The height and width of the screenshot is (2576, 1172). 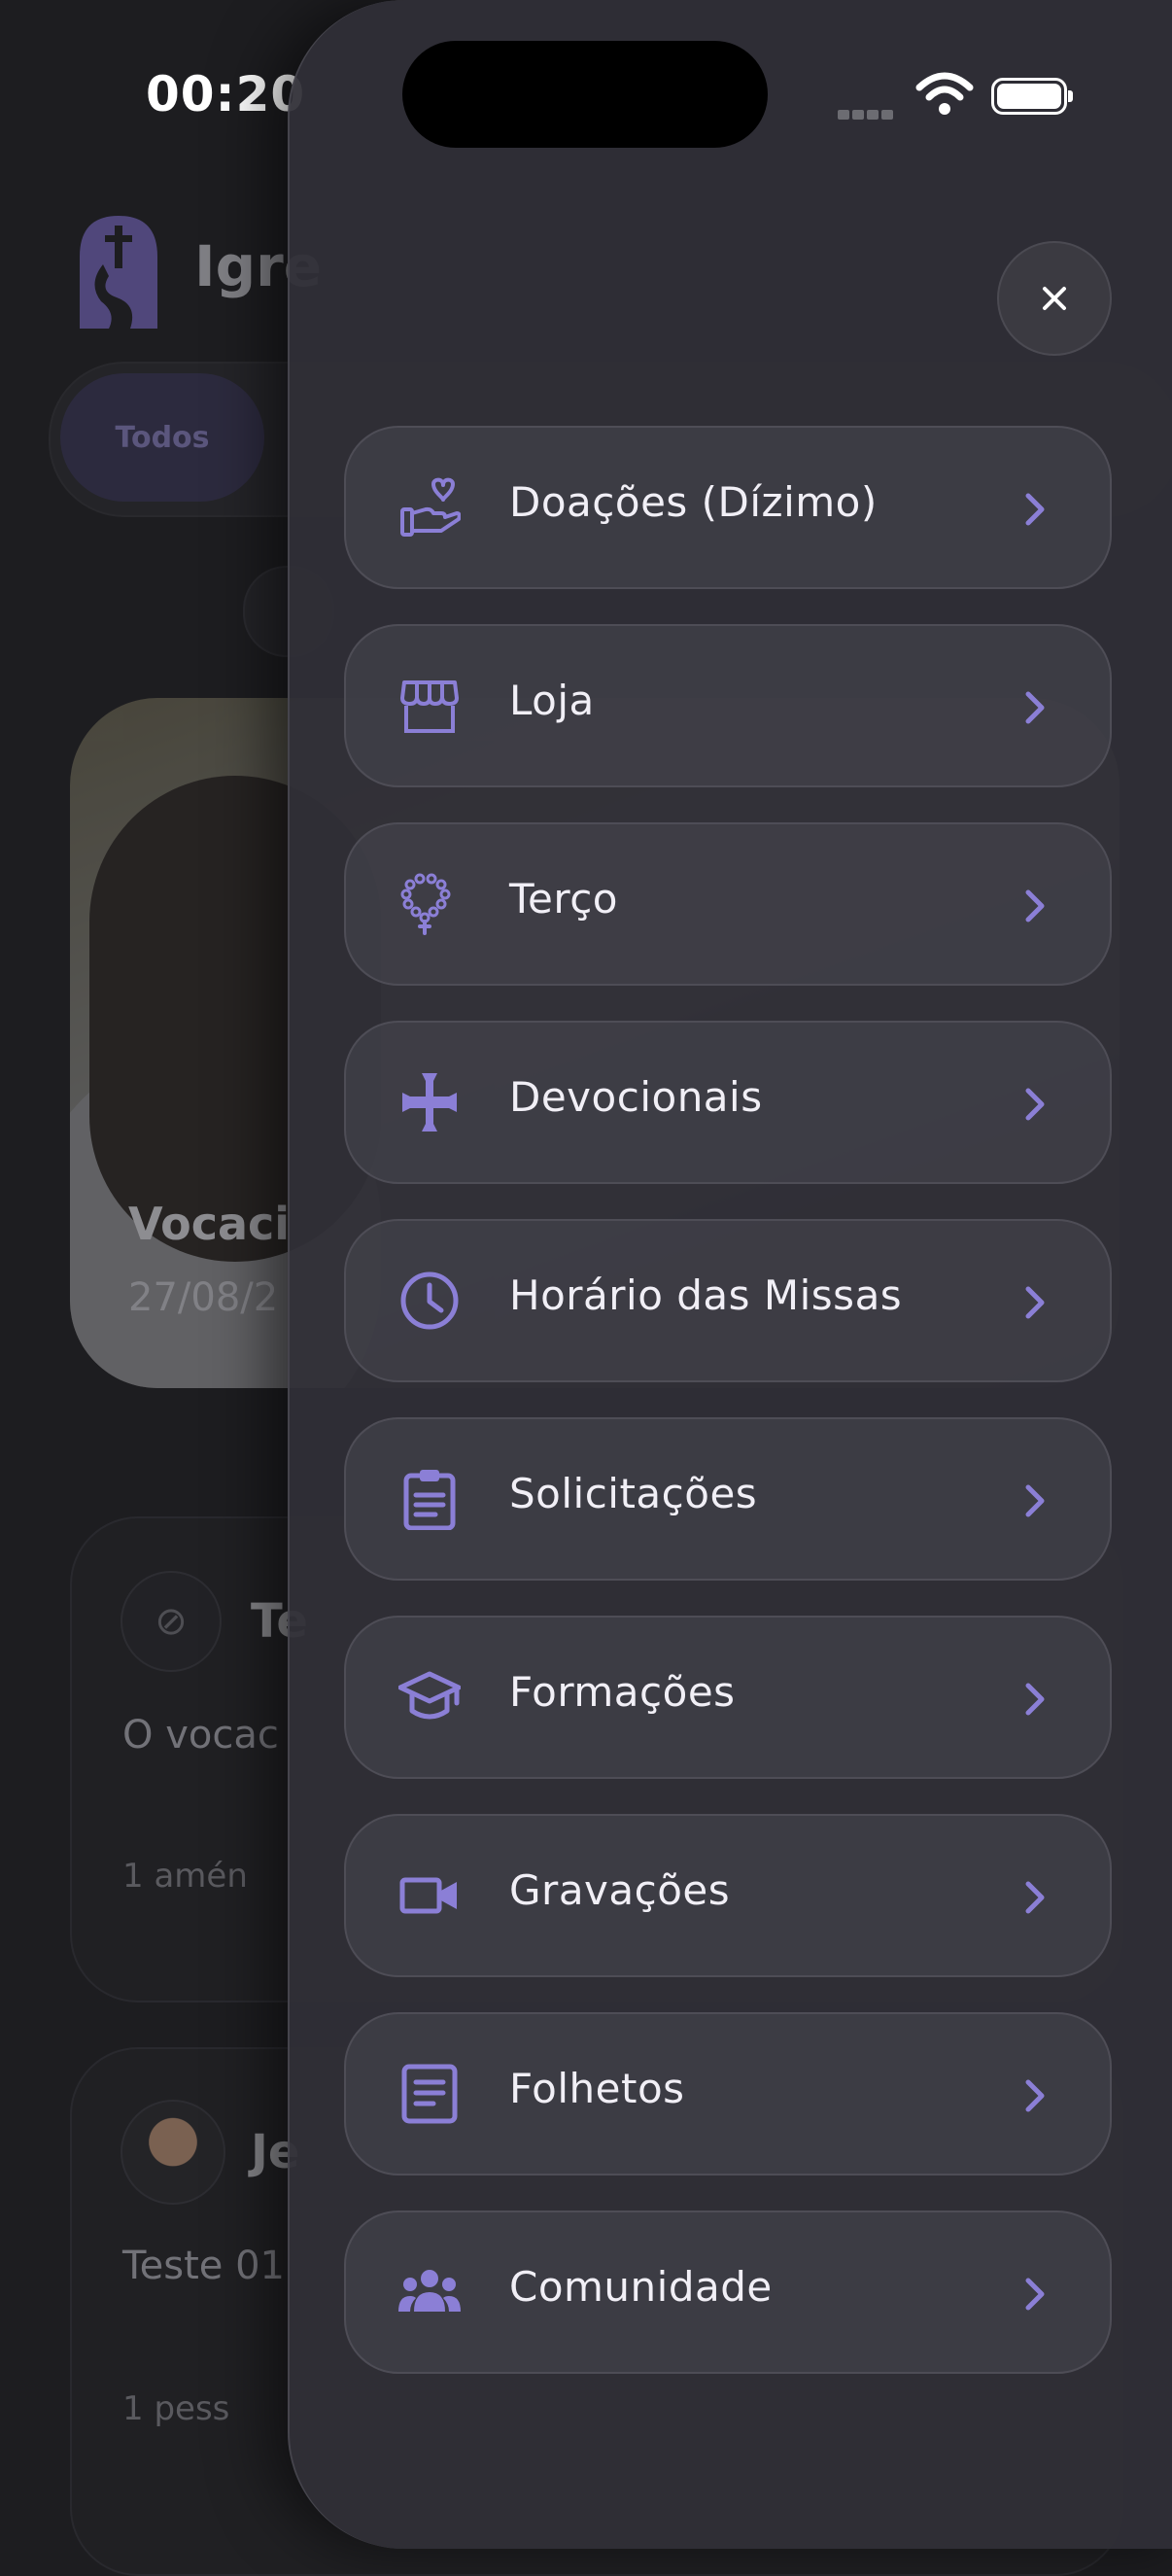 What do you see at coordinates (706, 1295) in the screenshot?
I see `menu-label: Horário das Missas` at bounding box center [706, 1295].